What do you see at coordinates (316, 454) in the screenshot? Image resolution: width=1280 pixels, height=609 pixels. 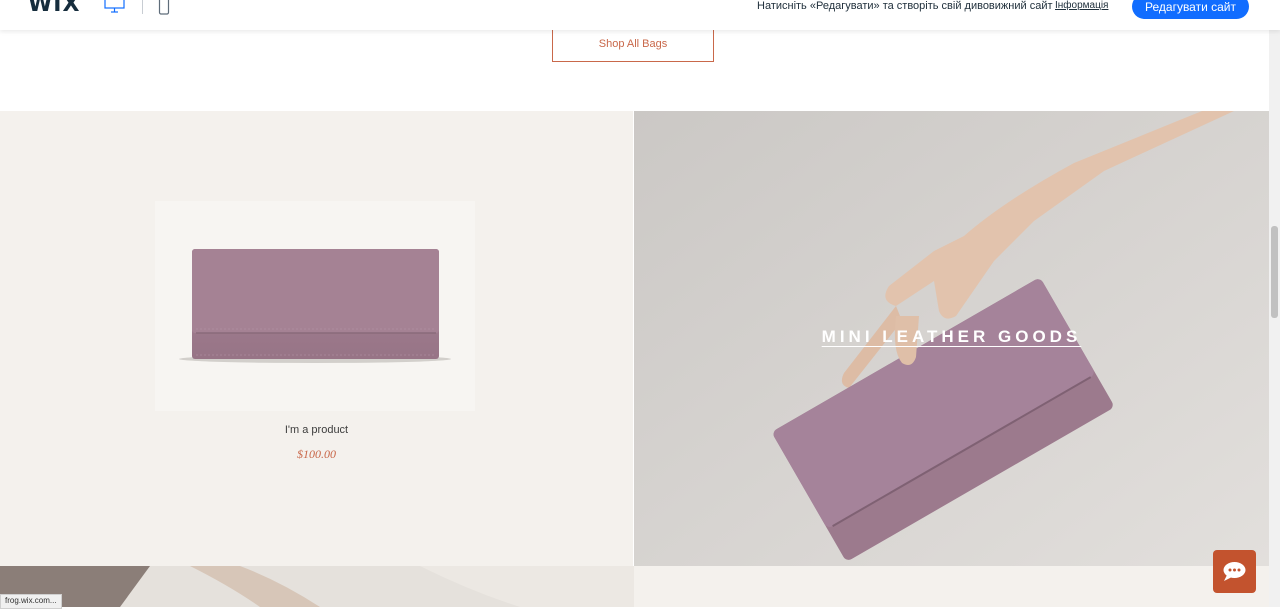 I see `product-price: $100.00` at bounding box center [316, 454].